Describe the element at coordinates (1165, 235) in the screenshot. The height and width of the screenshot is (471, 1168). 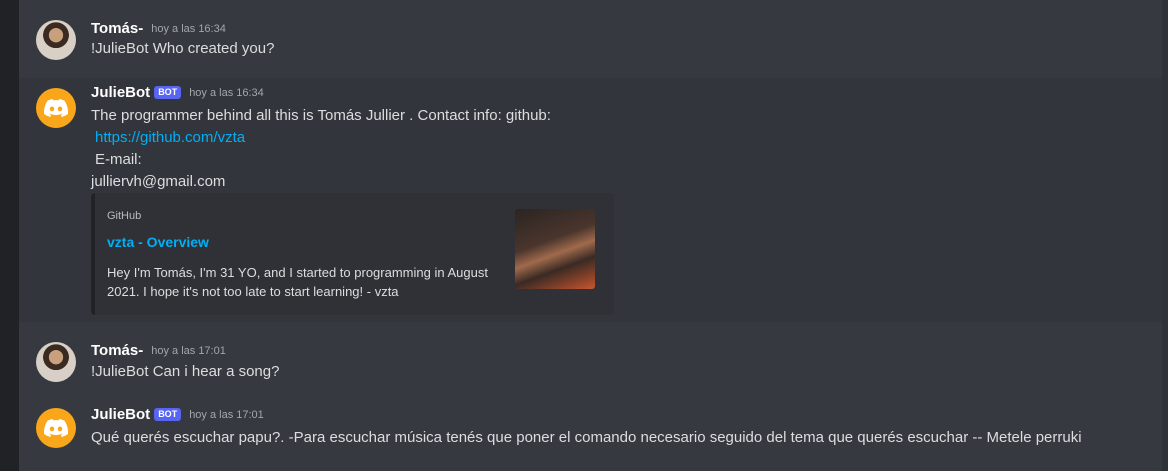
I see `scrollbar` at that location.